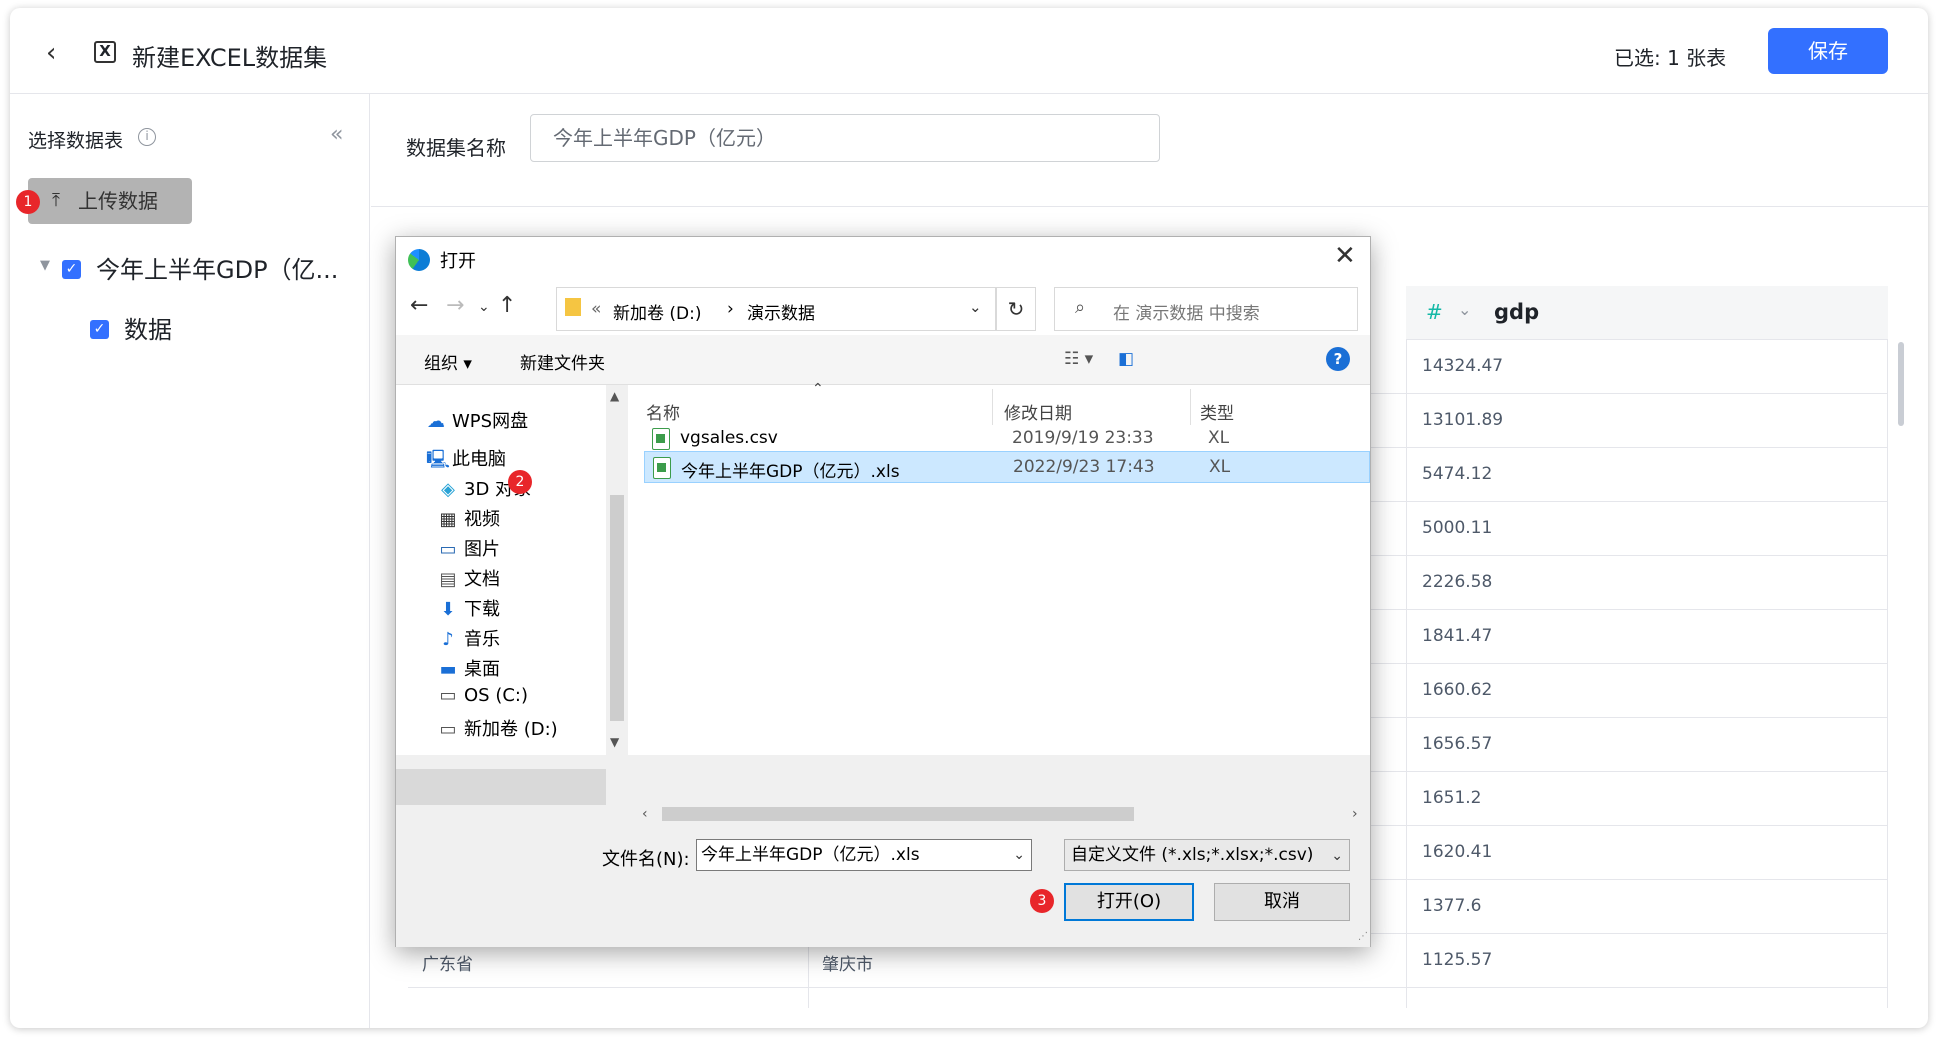 The height and width of the screenshot is (1037, 1940). Describe the element at coordinates (1345, 256) in the screenshot. I see `close-icon: ✕` at that location.